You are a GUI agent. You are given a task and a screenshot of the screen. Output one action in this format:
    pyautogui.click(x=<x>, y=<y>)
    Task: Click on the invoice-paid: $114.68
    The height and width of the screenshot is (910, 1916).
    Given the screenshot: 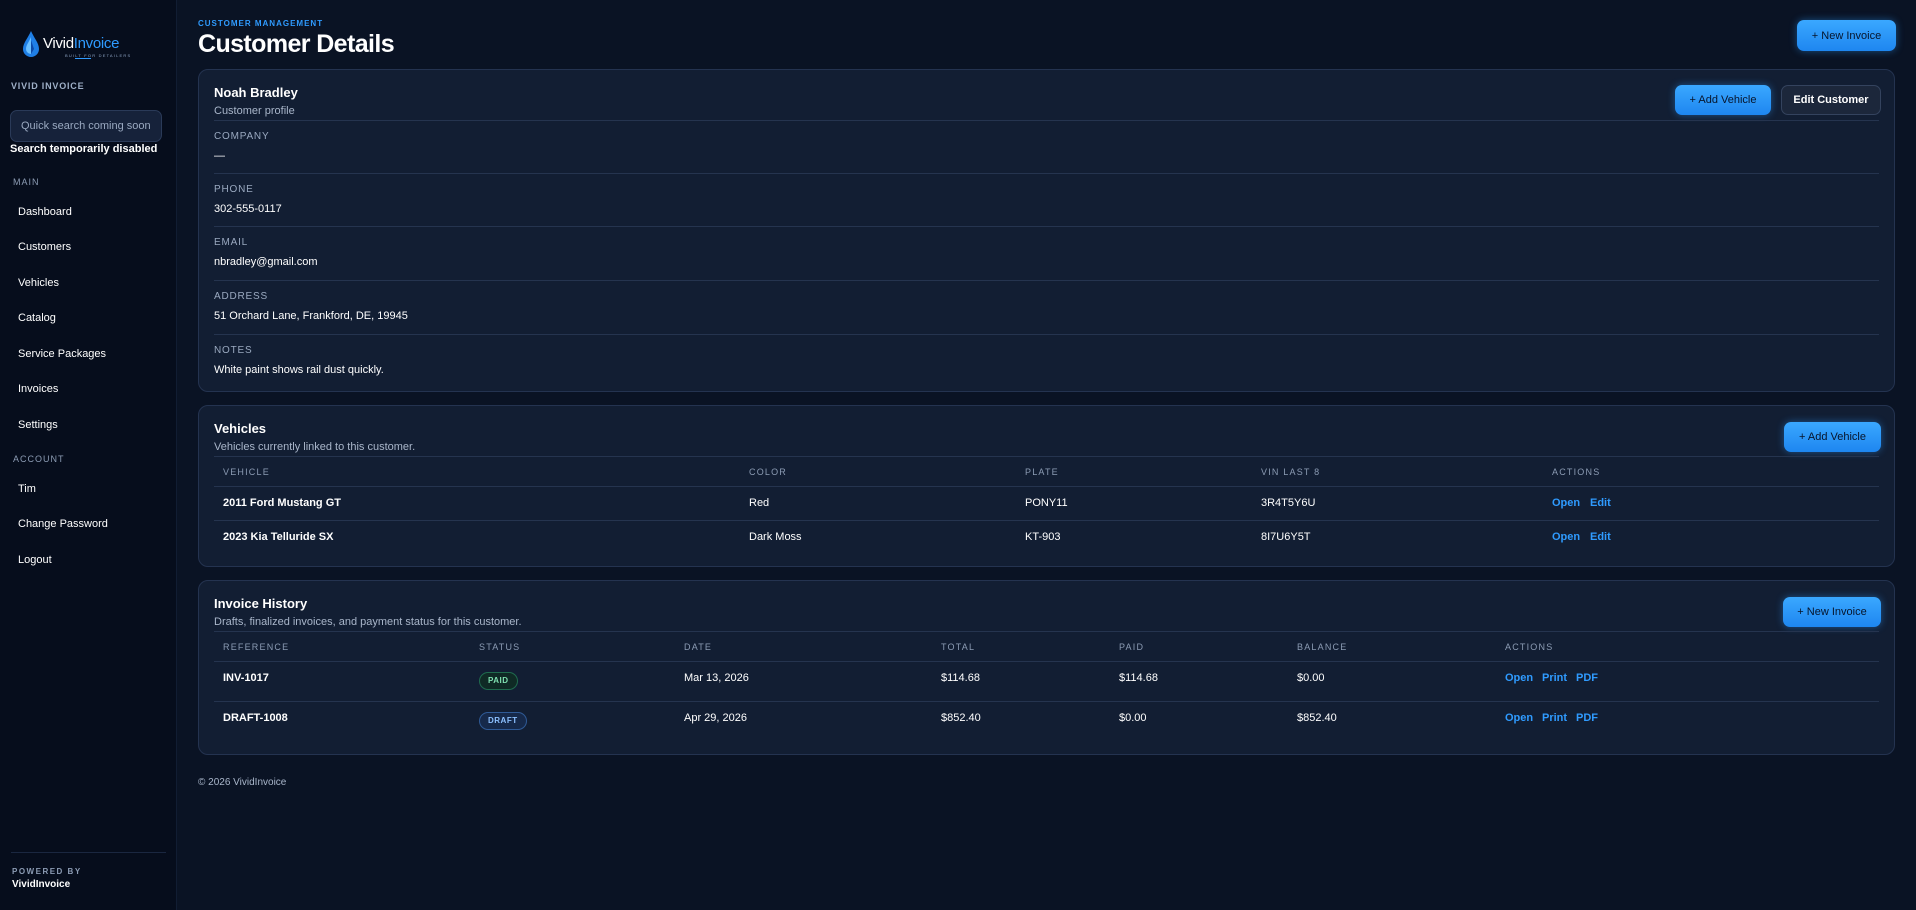 What is the action you would take?
    pyautogui.click(x=1138, y=678)
    